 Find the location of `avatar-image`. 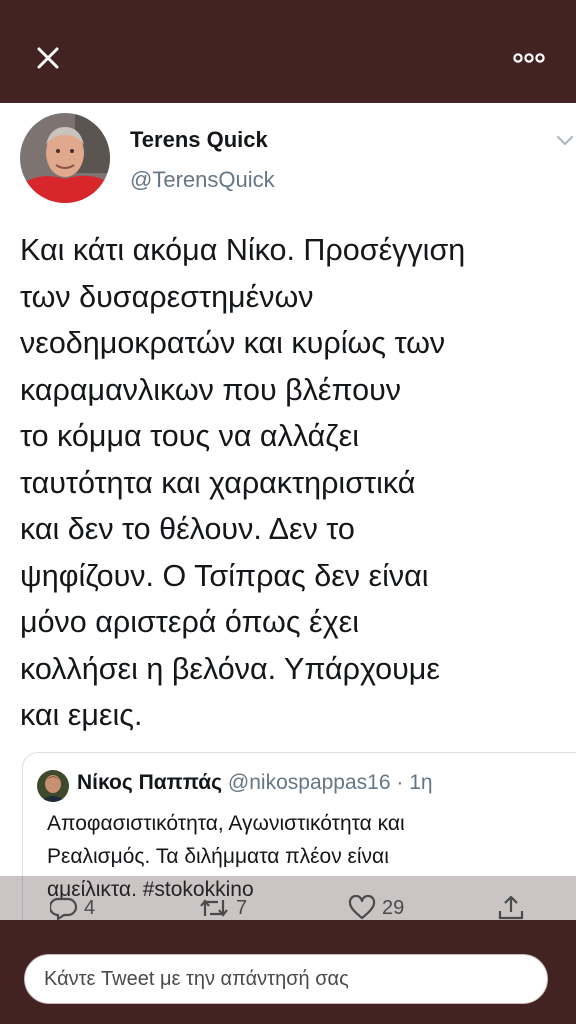

avatar-image is located at coordinates (65, 158).